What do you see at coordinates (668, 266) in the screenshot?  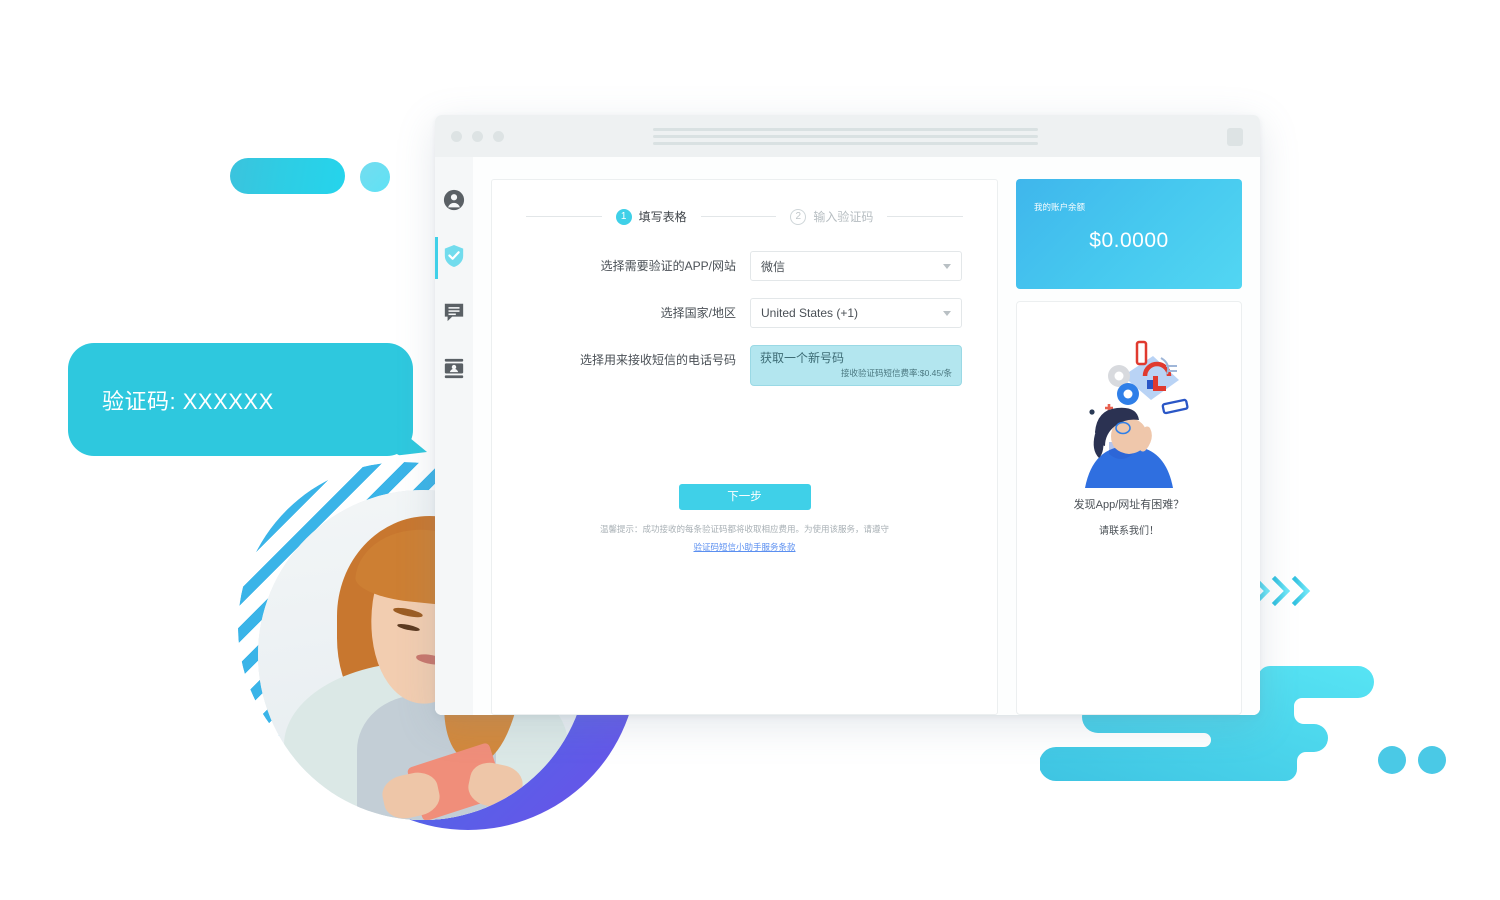 I see `app-website-label: 选择需要验证的APP/网站` at bounding box center [668, 266].